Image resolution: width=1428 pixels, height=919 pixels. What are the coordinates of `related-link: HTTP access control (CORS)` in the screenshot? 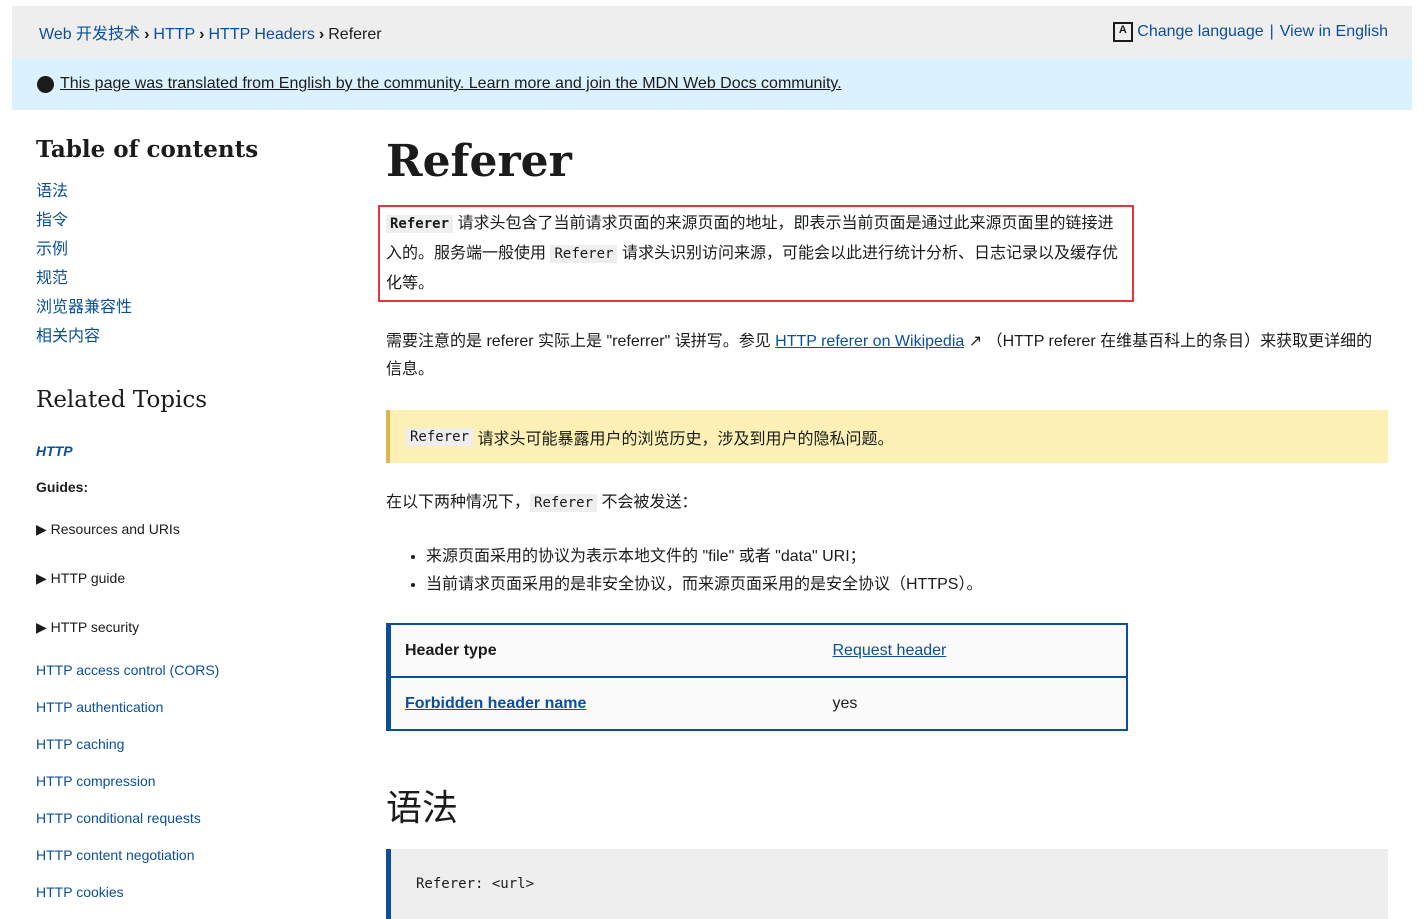 It's located at (186, 670).